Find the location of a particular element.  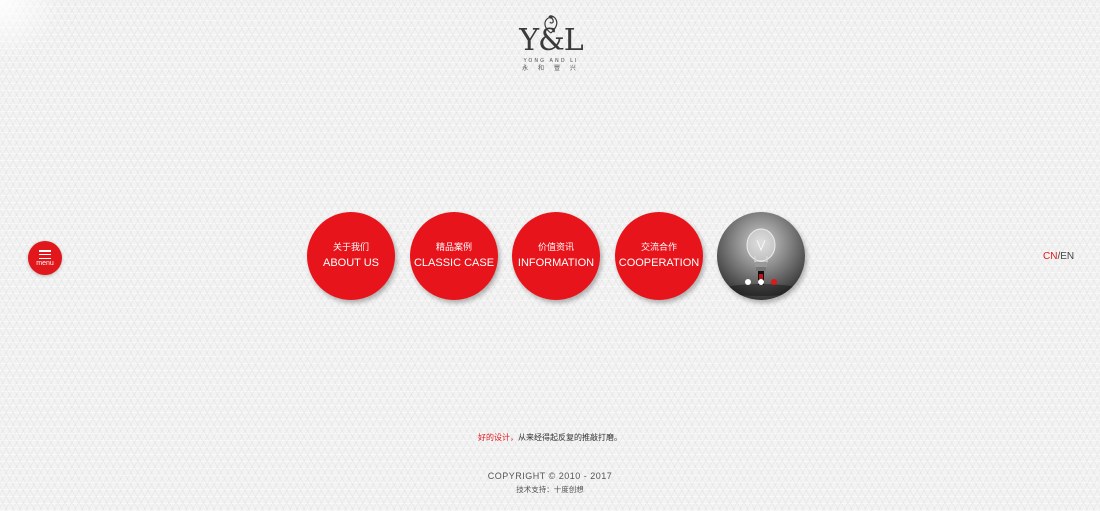

menu-label: menu is located at coordinates (45, 263).